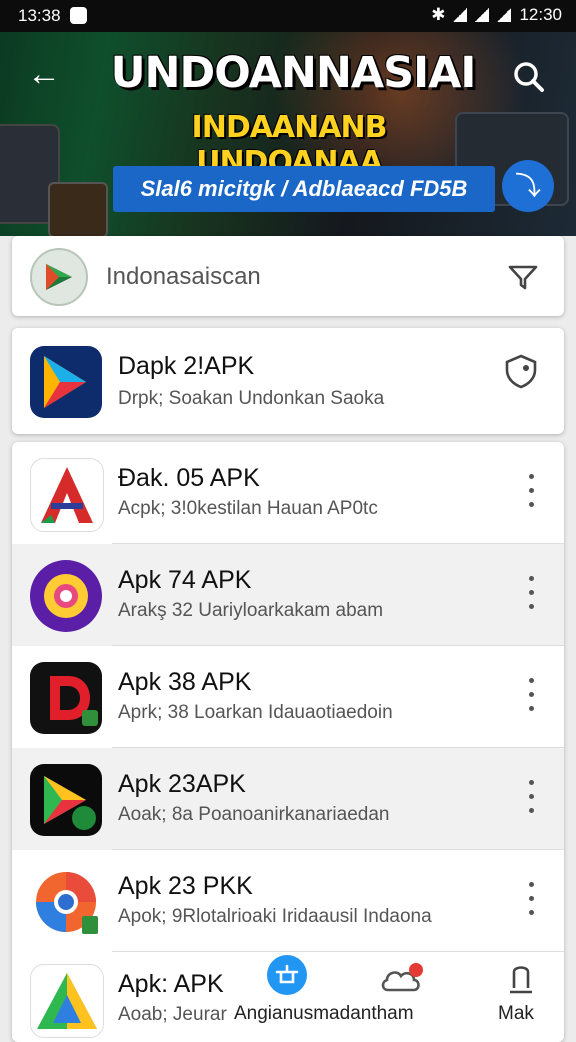 This screenshot has height=1042, width=576. Describe the element at coordinates (251, 398) in the screenshot. I see `featured-app-subtitle: Drpk; Soakan Undonkan Saoka` at that location.